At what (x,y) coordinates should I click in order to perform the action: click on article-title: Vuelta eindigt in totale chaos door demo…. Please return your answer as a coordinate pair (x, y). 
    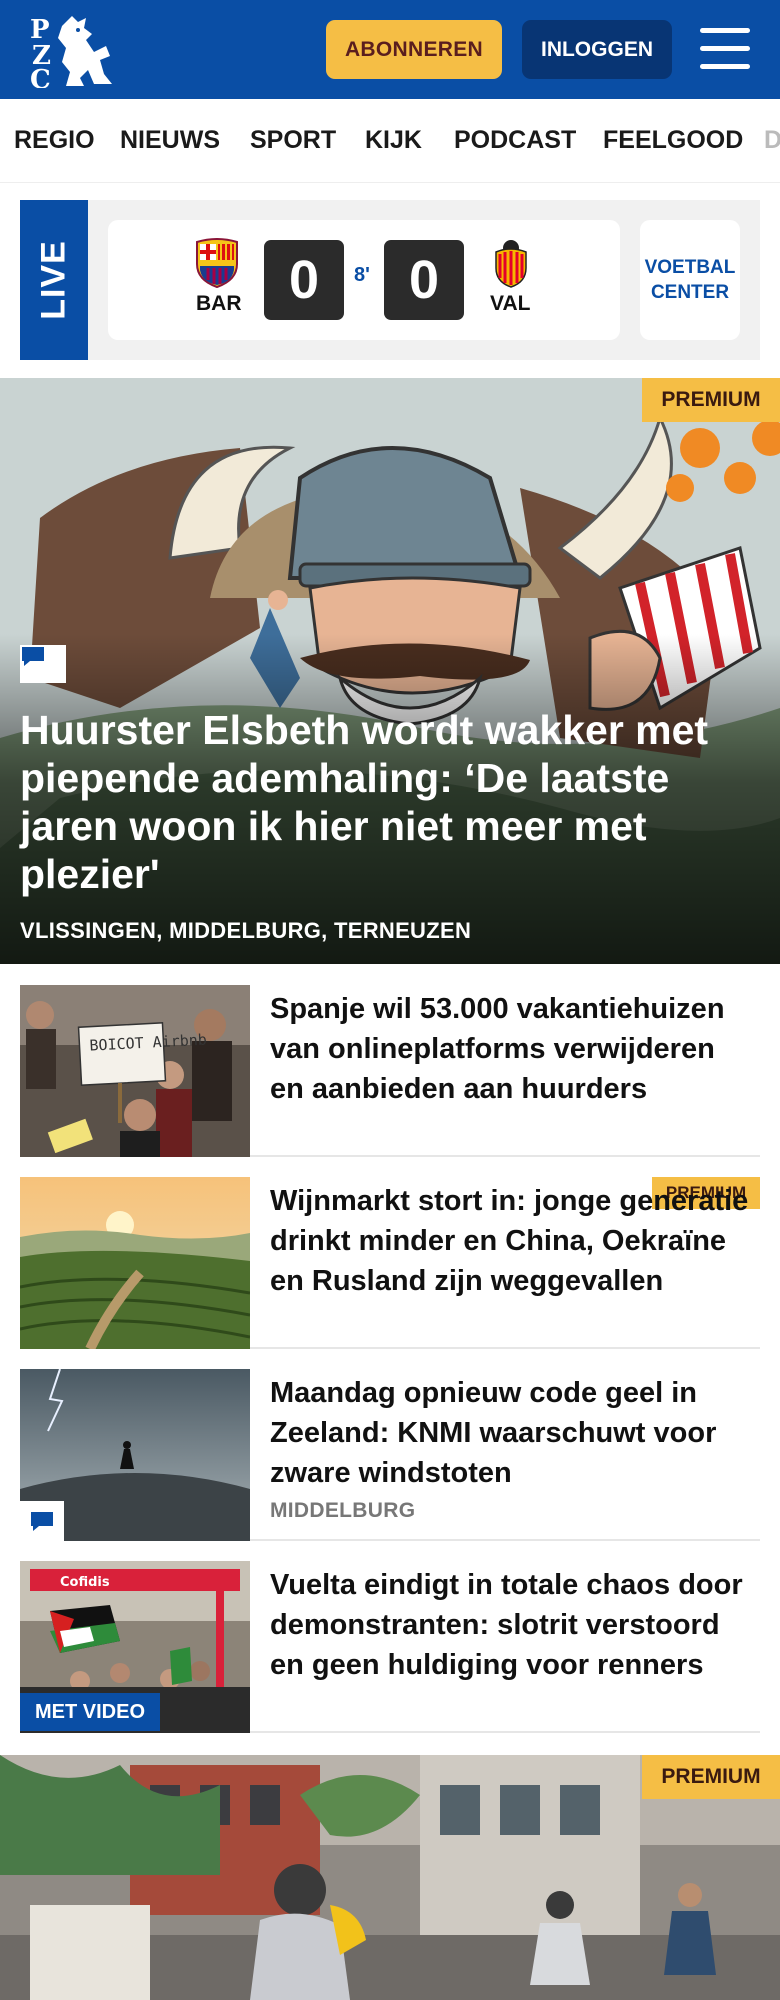
    Looking at the image, I should click on (511, 1625).